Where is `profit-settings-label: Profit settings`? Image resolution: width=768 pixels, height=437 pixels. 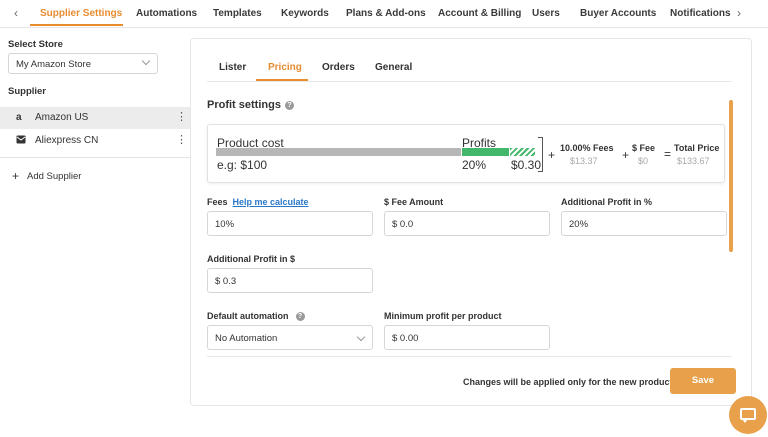 profit-settings-label: Profit settings is located at coordinates (244, 105).